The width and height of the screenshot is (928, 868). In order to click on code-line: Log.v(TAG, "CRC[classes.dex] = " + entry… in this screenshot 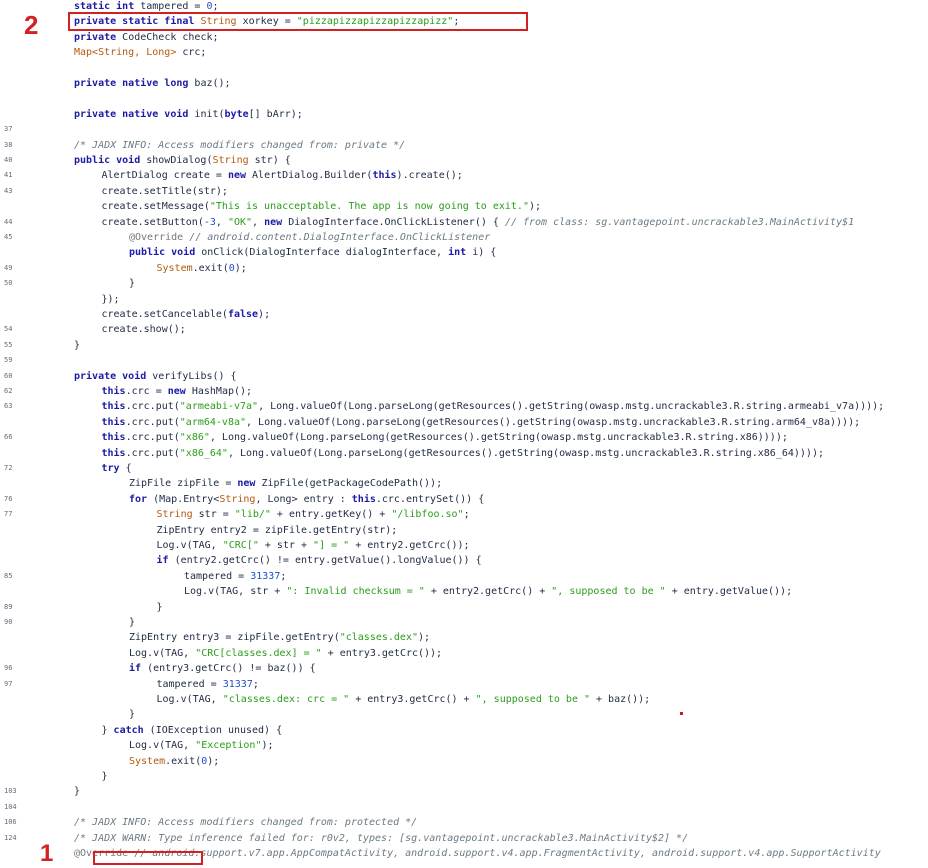, I will do `click(464, 653)`.